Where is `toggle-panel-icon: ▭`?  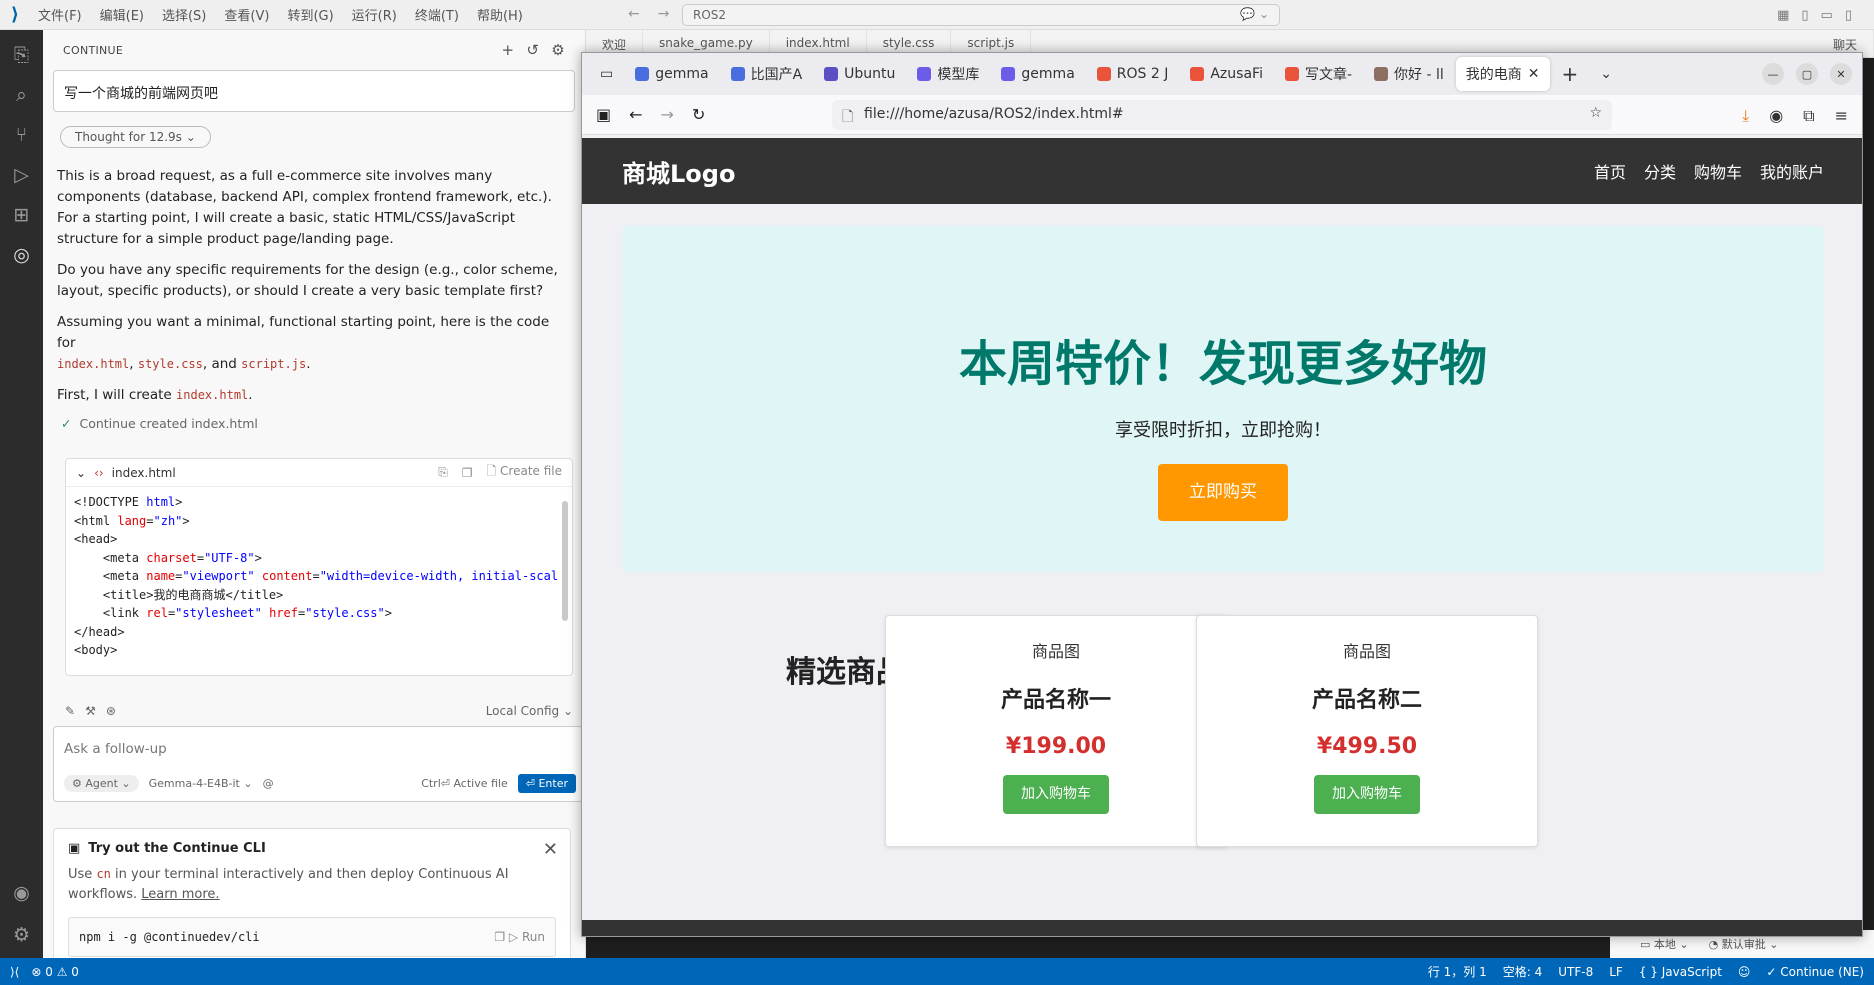
toggle-panel-icon: ▭ is located at coordinates (1827, 15).